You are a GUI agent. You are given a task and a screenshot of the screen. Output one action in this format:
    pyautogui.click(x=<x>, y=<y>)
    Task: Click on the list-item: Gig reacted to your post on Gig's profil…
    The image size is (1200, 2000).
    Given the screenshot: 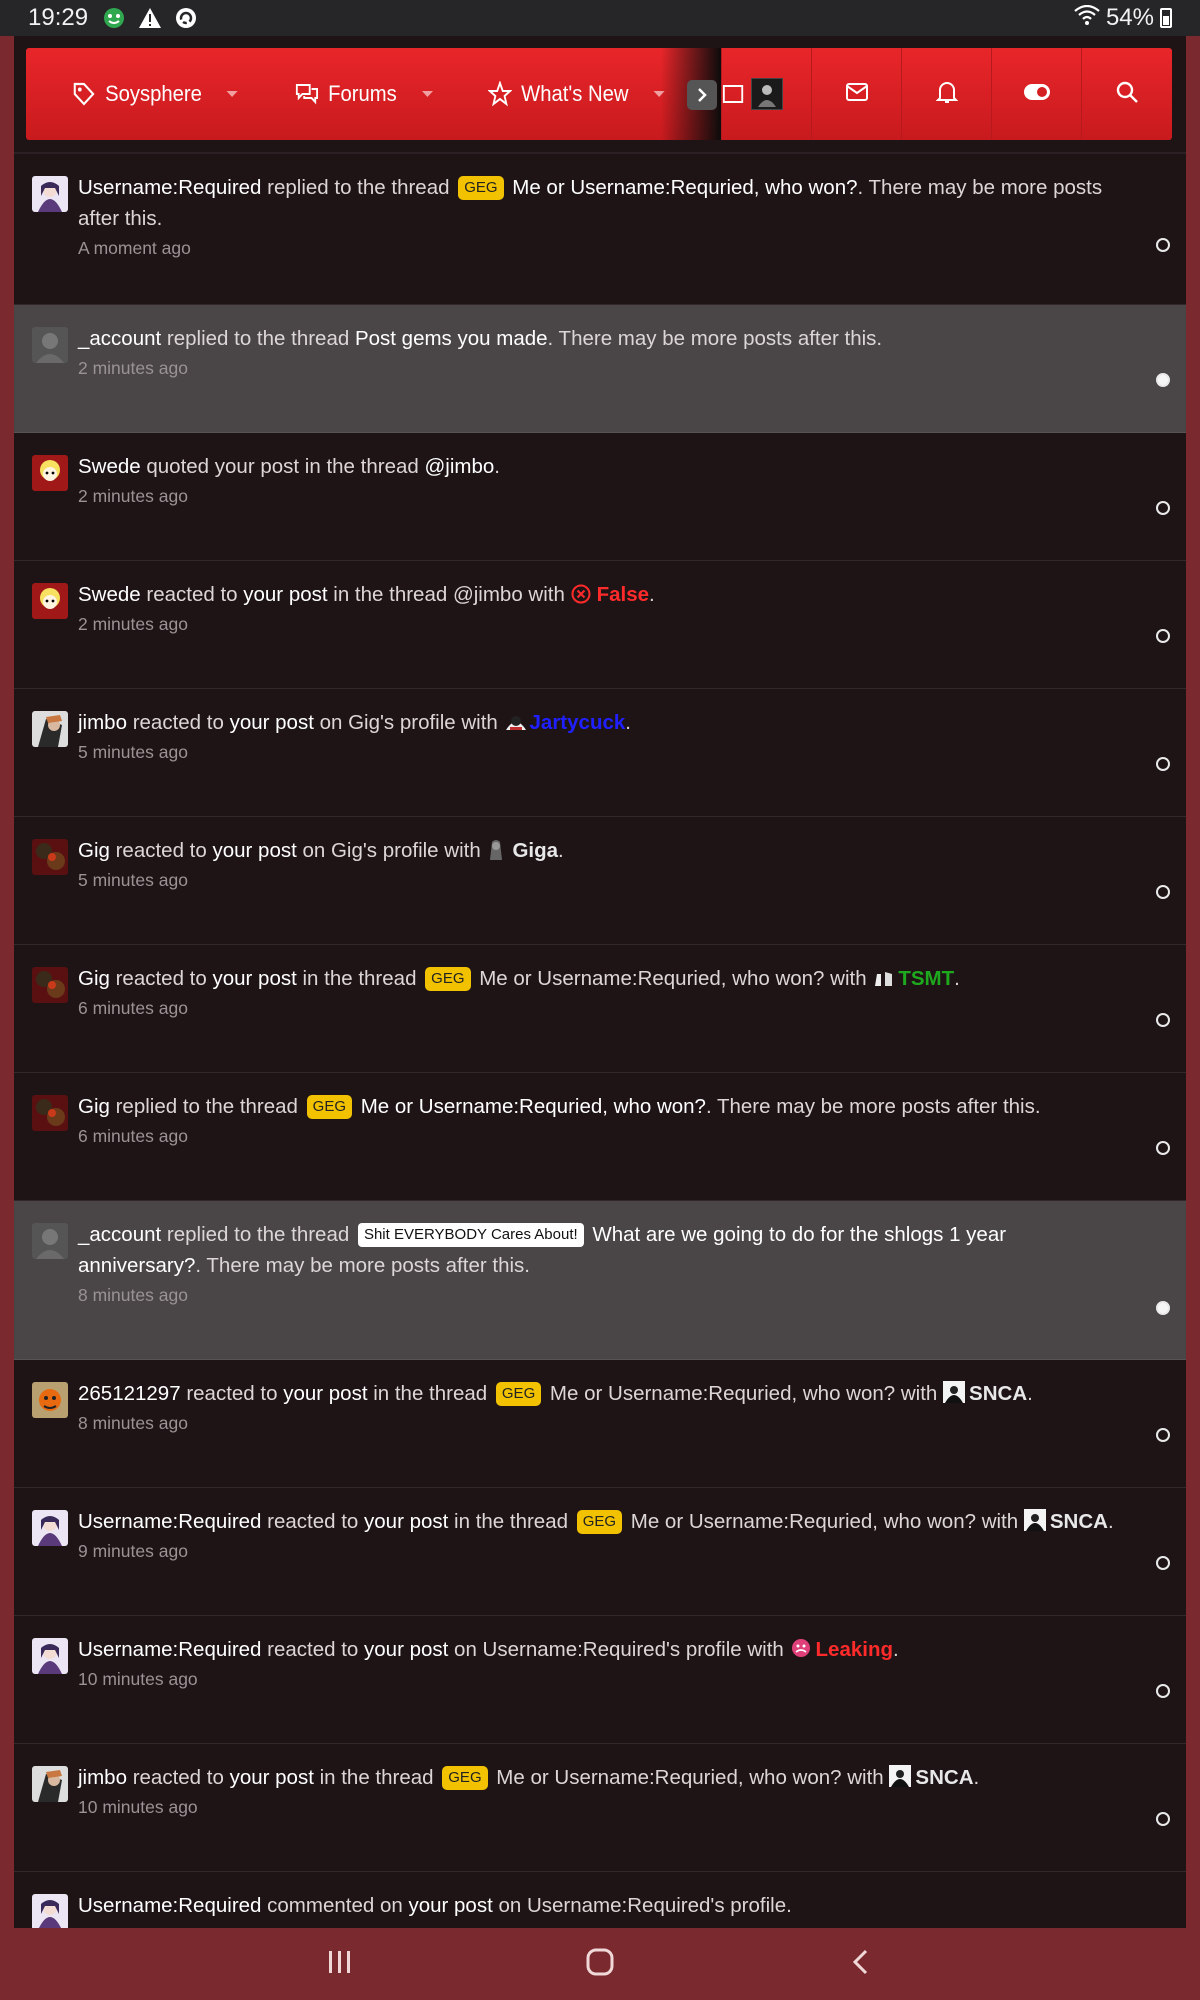 What is the action you would take?
    pyautogui.click(x=600, y=881)
    